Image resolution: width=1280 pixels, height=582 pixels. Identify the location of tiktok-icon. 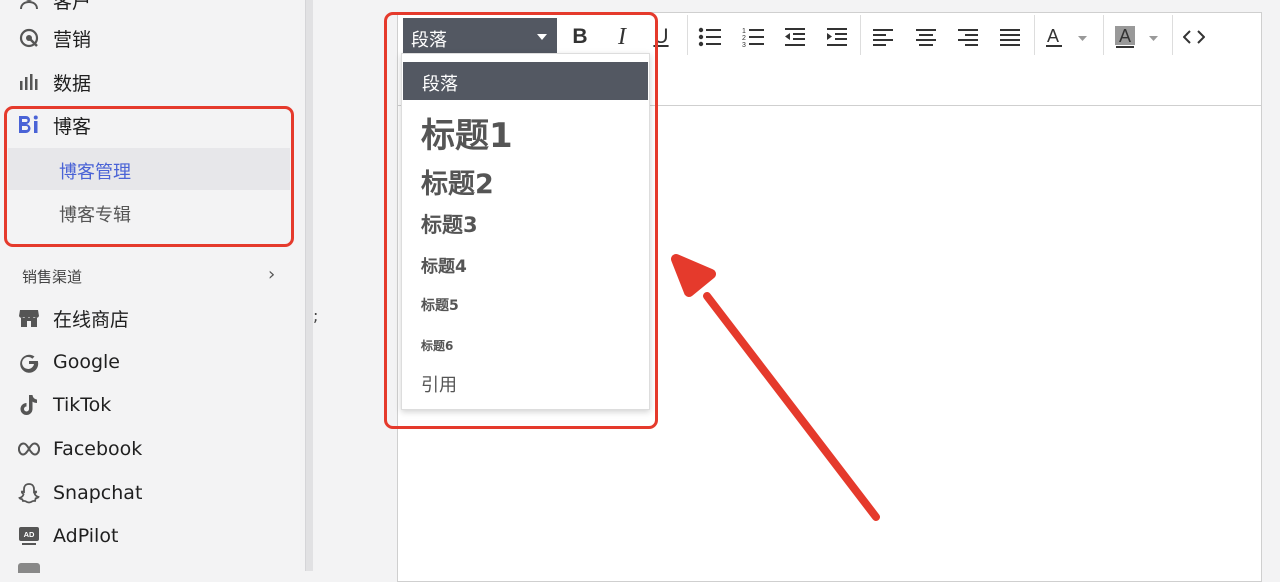
(29, 405).